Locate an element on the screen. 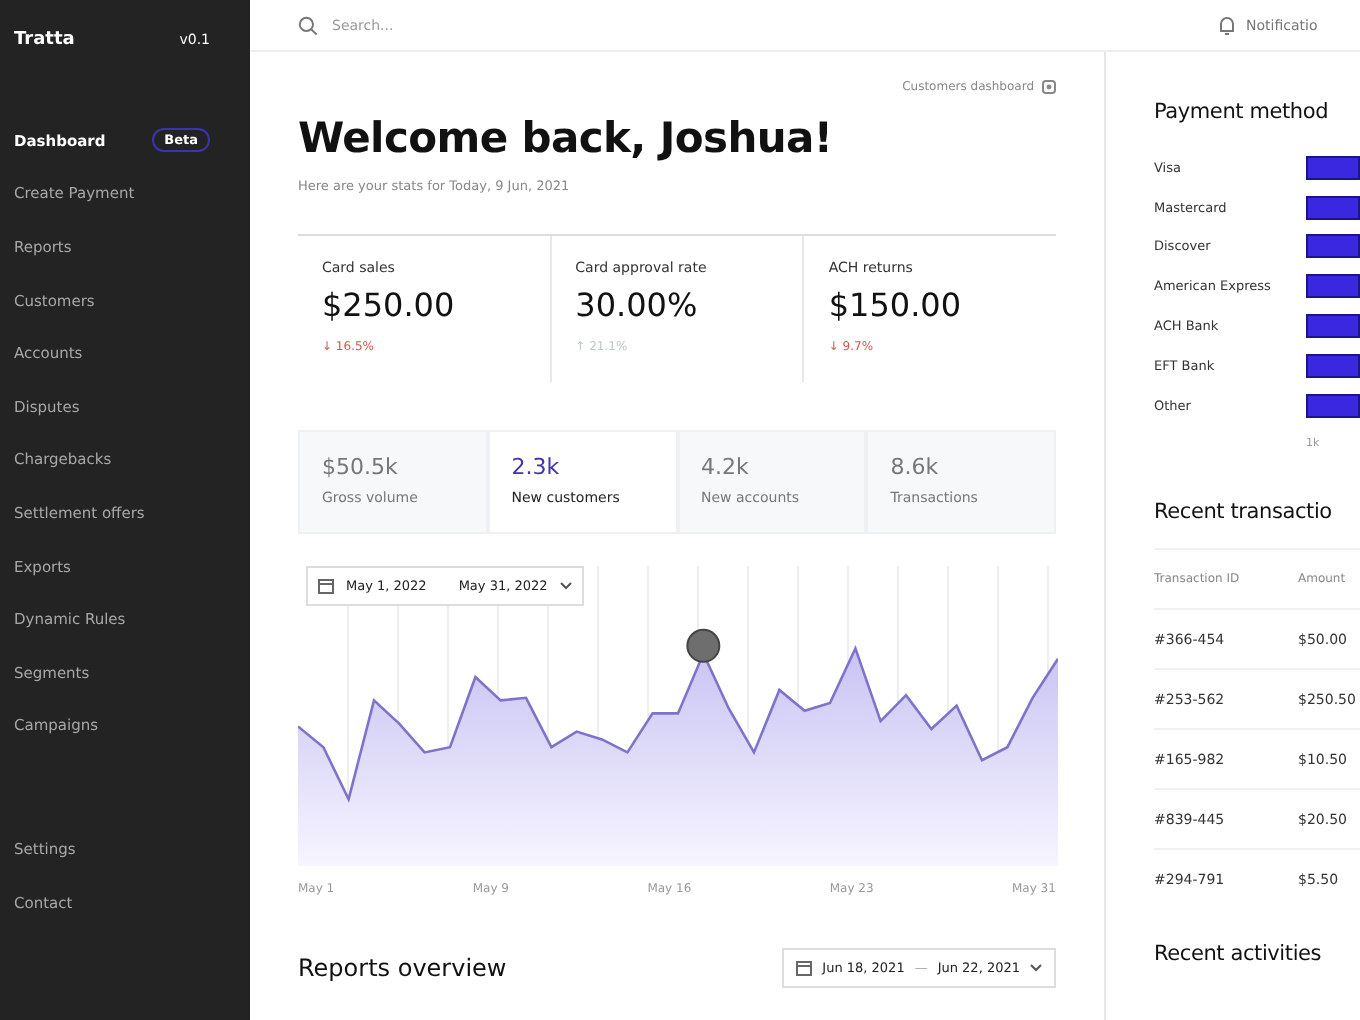 This screenshot has height=1020, width=1360. search-icon is located at coordinates (308, 25).